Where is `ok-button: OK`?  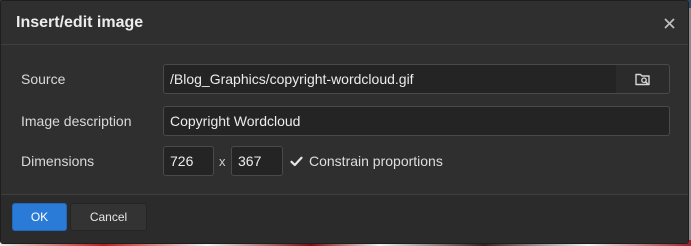 ok-button: OK is located at coordinates (39, 217).